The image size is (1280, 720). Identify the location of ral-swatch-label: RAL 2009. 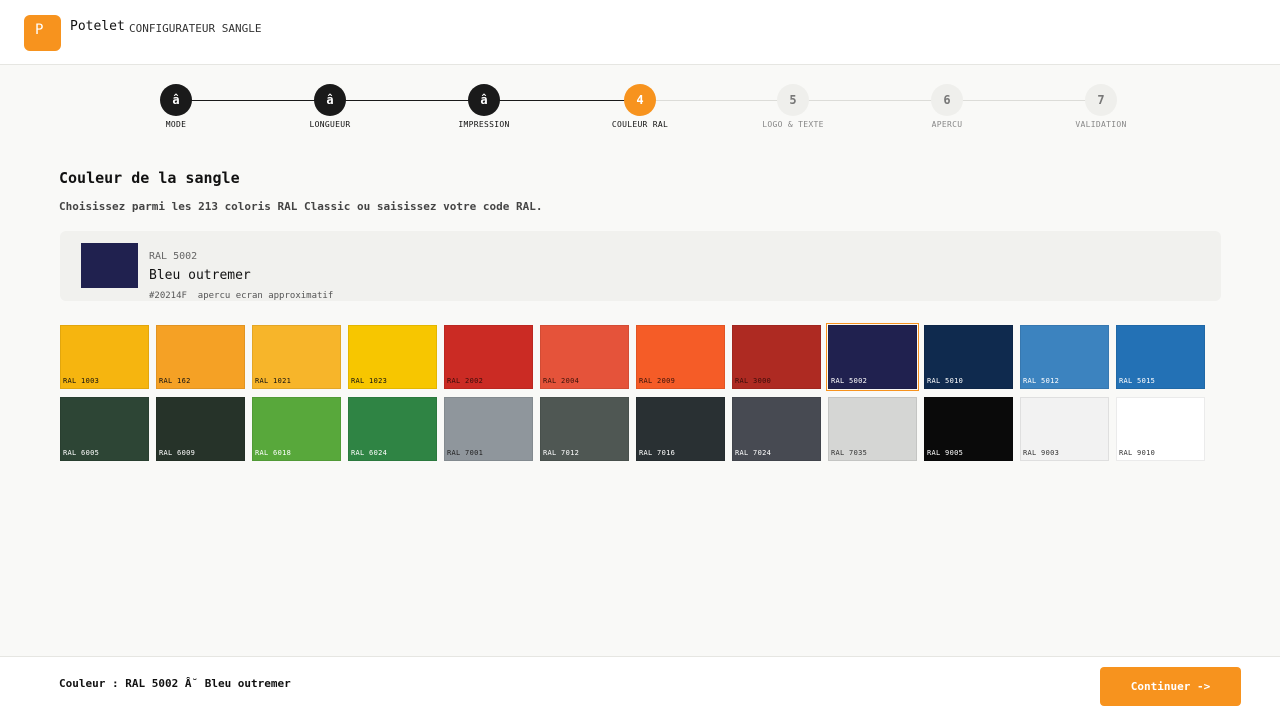
(657, 381).